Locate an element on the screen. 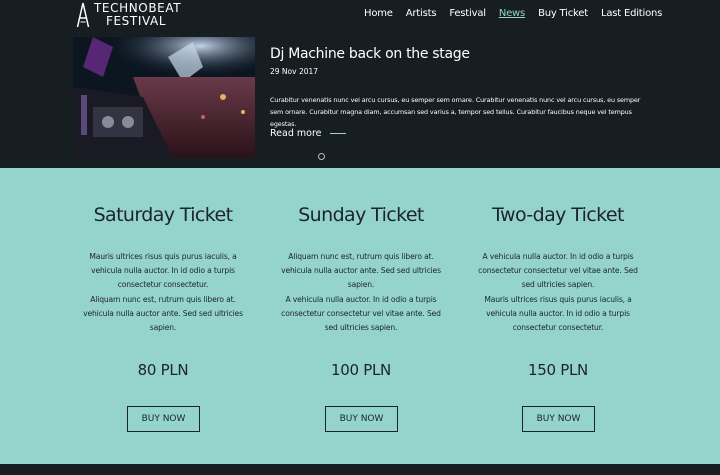 The height and width of the screenshot is (475, 720). nav-item-festival: Festival is located at coordinates (467, 13).